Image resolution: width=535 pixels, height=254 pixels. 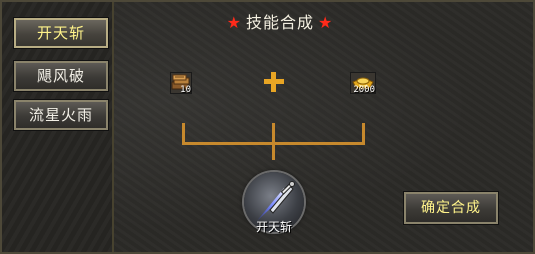 I want to click on panel-title-text: 技能合成, so click(x=279, y=22).